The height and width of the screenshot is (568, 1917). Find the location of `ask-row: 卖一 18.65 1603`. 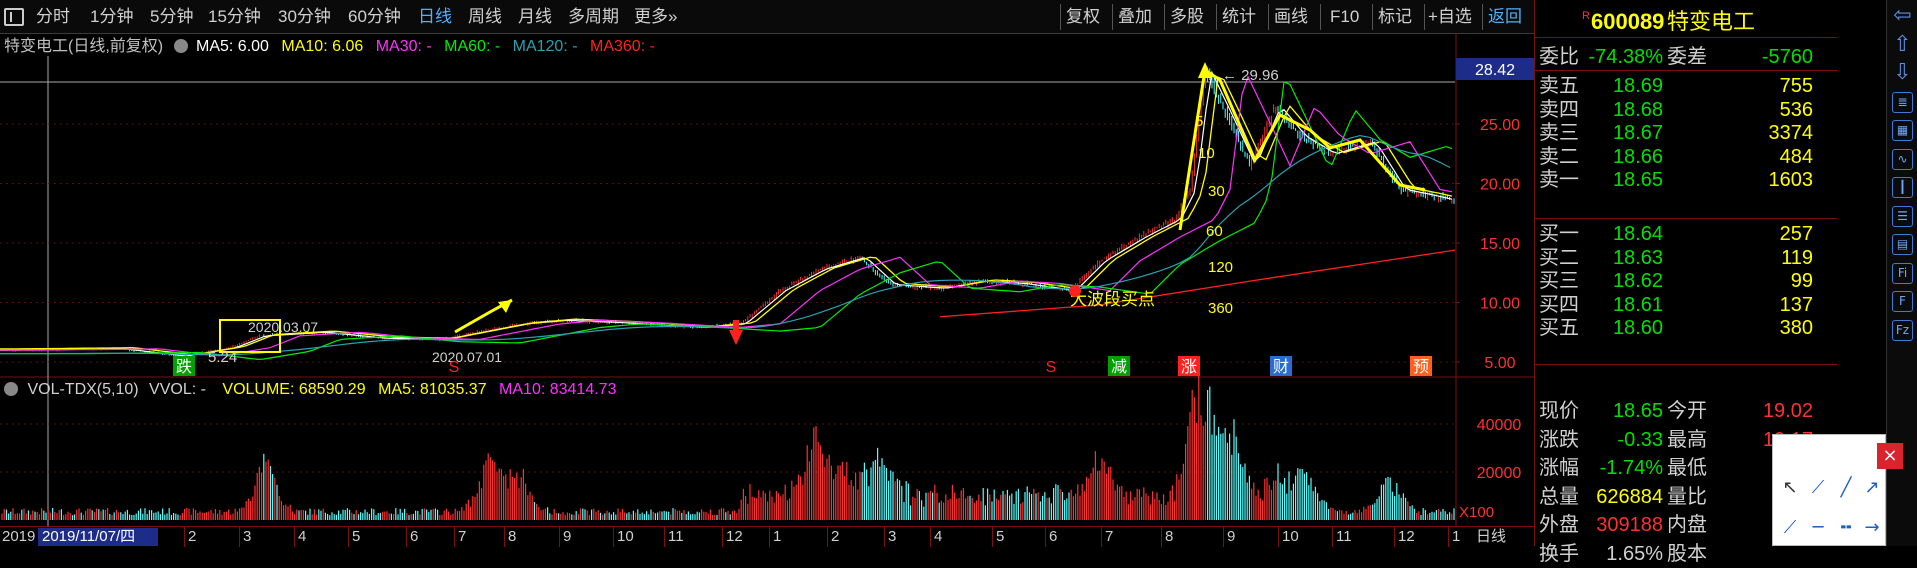

ask-row: 卖一 18.65 1603 is located at coordinates (1686, 180).